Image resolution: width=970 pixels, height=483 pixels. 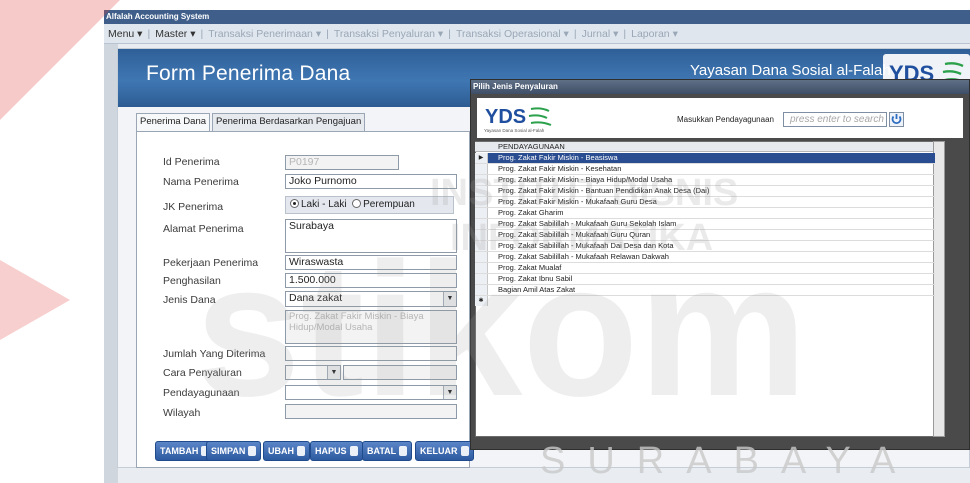 What do you see at coordinates (835, 119) in the screenshot?
I see `search-input: press enter to search` at bounding box center [835, 119].